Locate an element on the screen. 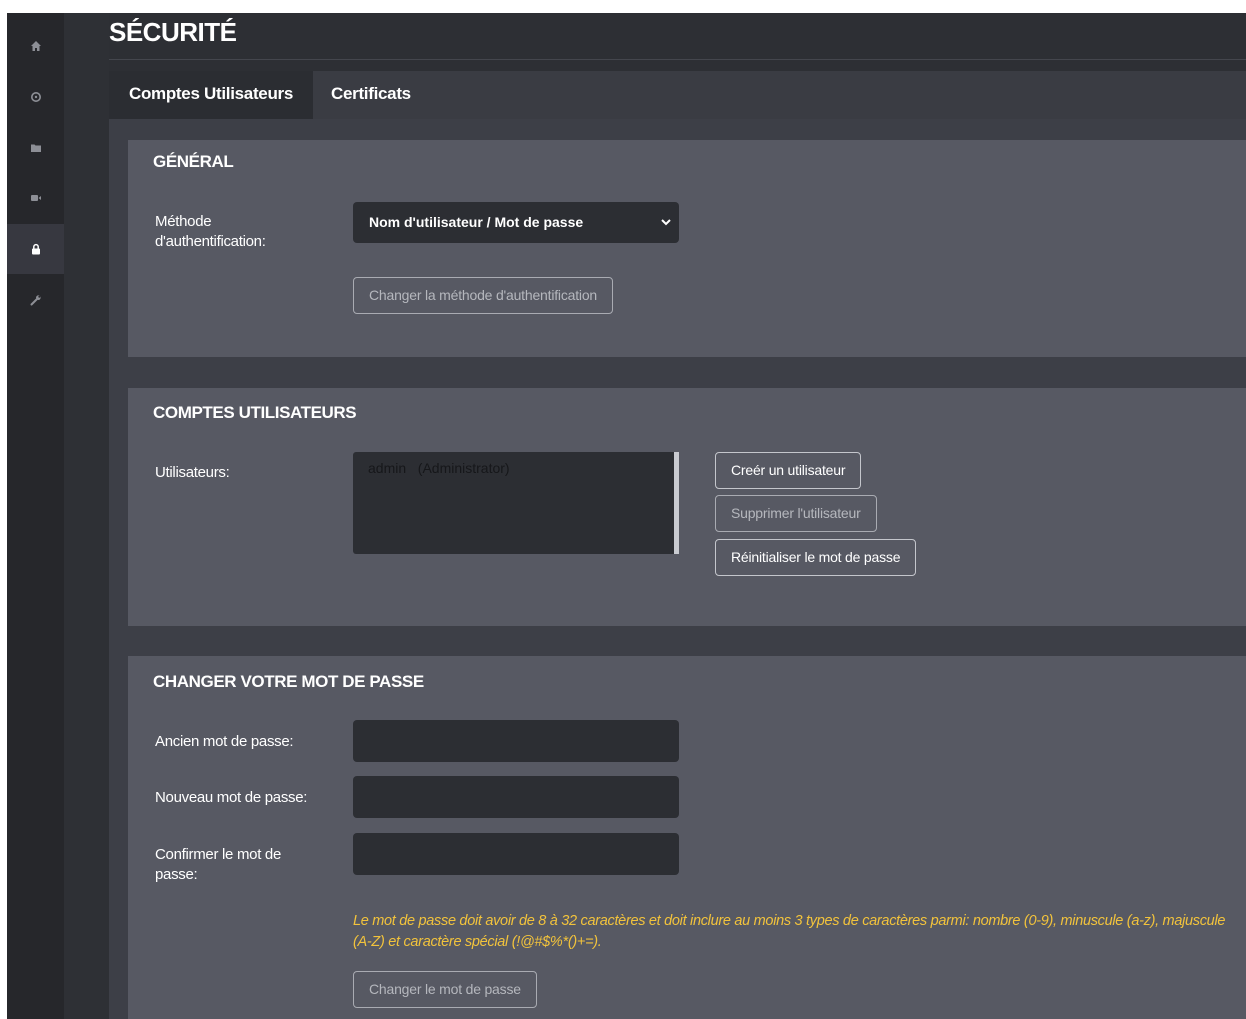 This screenshot has height=1019, width=1246. tab-user-accounts: Comptes Utilisateurs is located at coordinates (211, 95).